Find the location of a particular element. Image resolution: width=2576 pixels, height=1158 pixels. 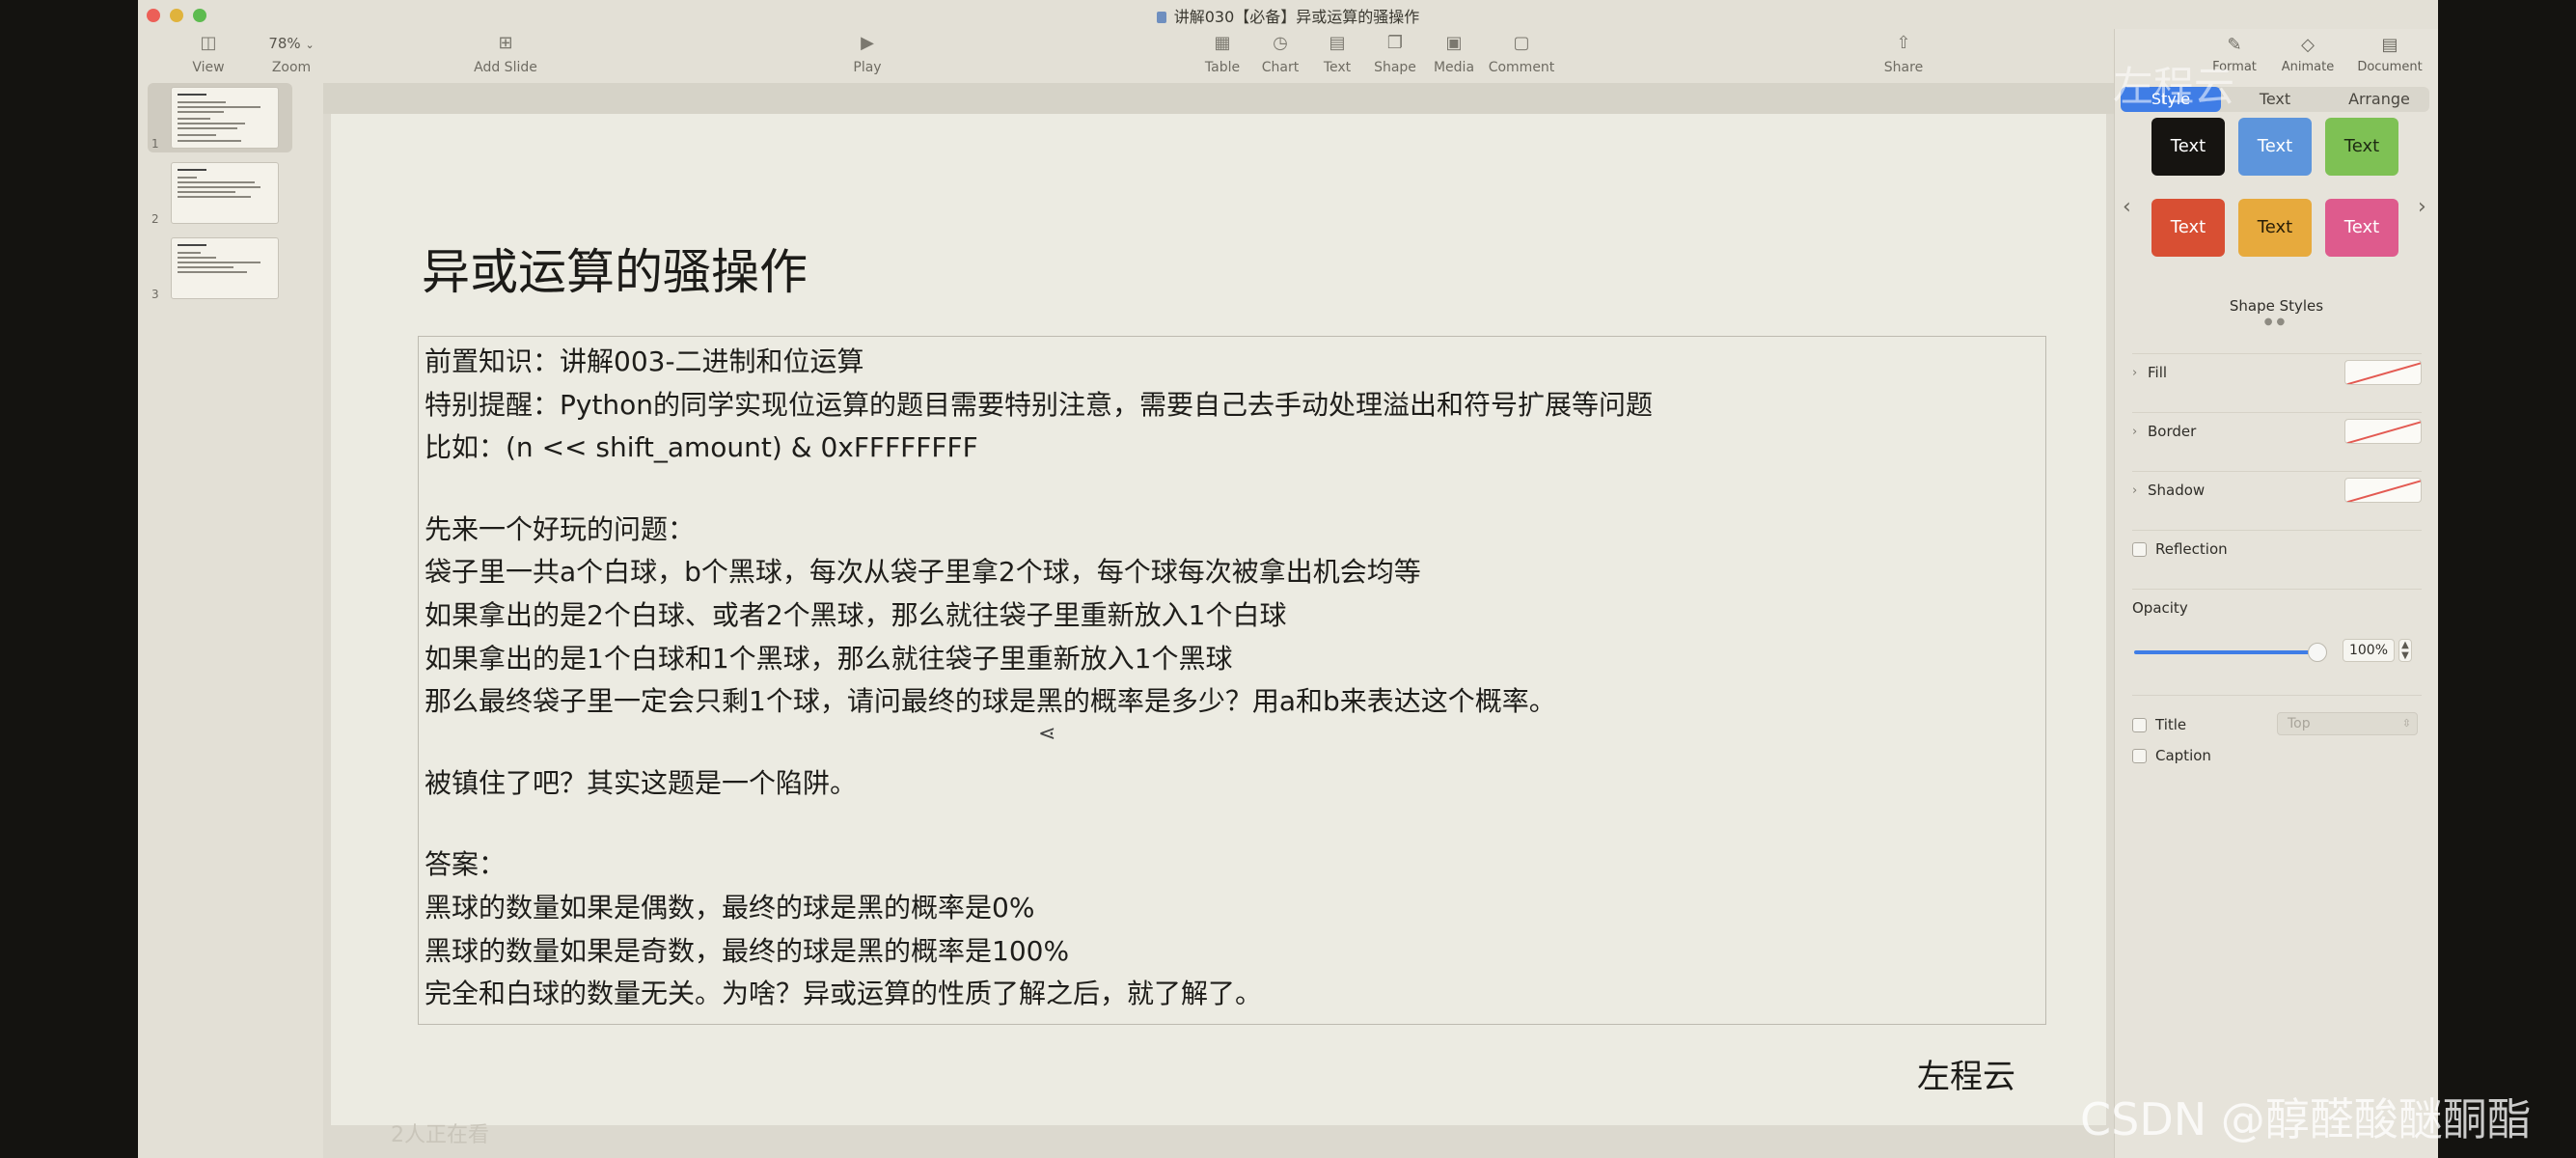

page-dots: ●● is located at coordinates (2276, 322).